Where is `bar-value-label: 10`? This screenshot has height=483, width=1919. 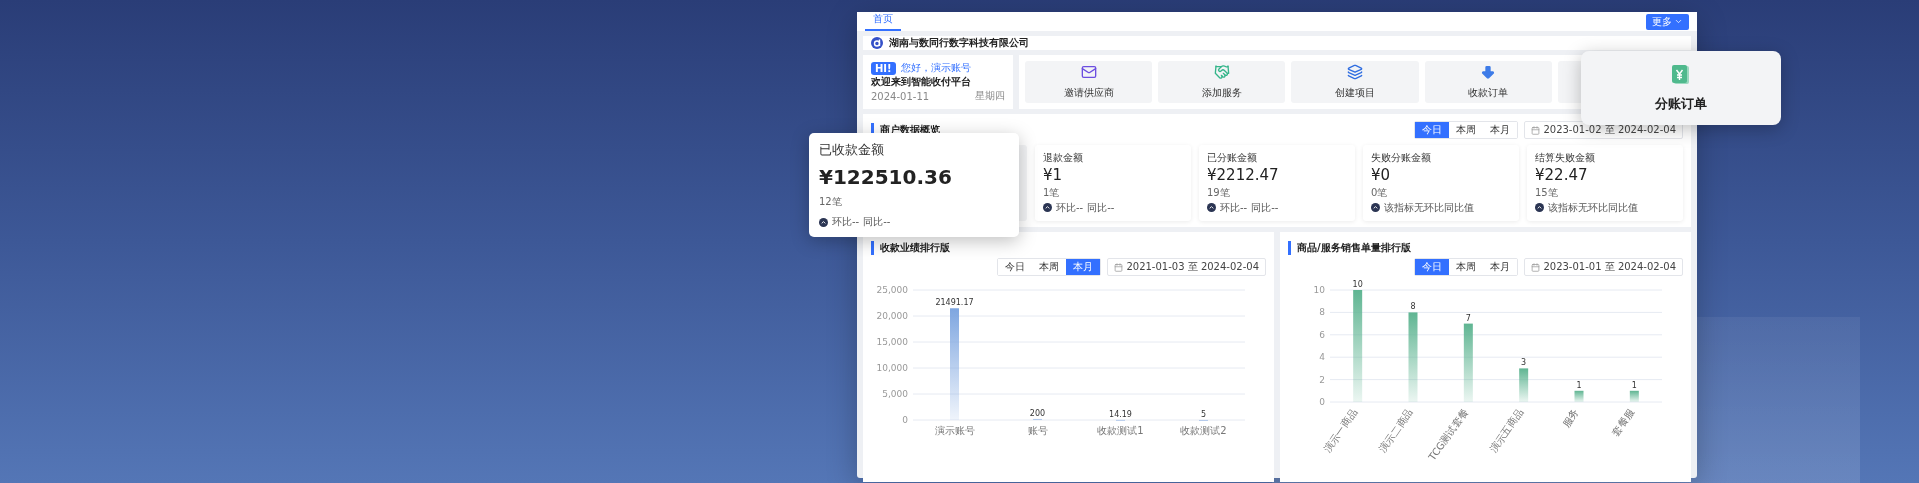
bar-value-label: 10 is located at coordinates (1357, 284).